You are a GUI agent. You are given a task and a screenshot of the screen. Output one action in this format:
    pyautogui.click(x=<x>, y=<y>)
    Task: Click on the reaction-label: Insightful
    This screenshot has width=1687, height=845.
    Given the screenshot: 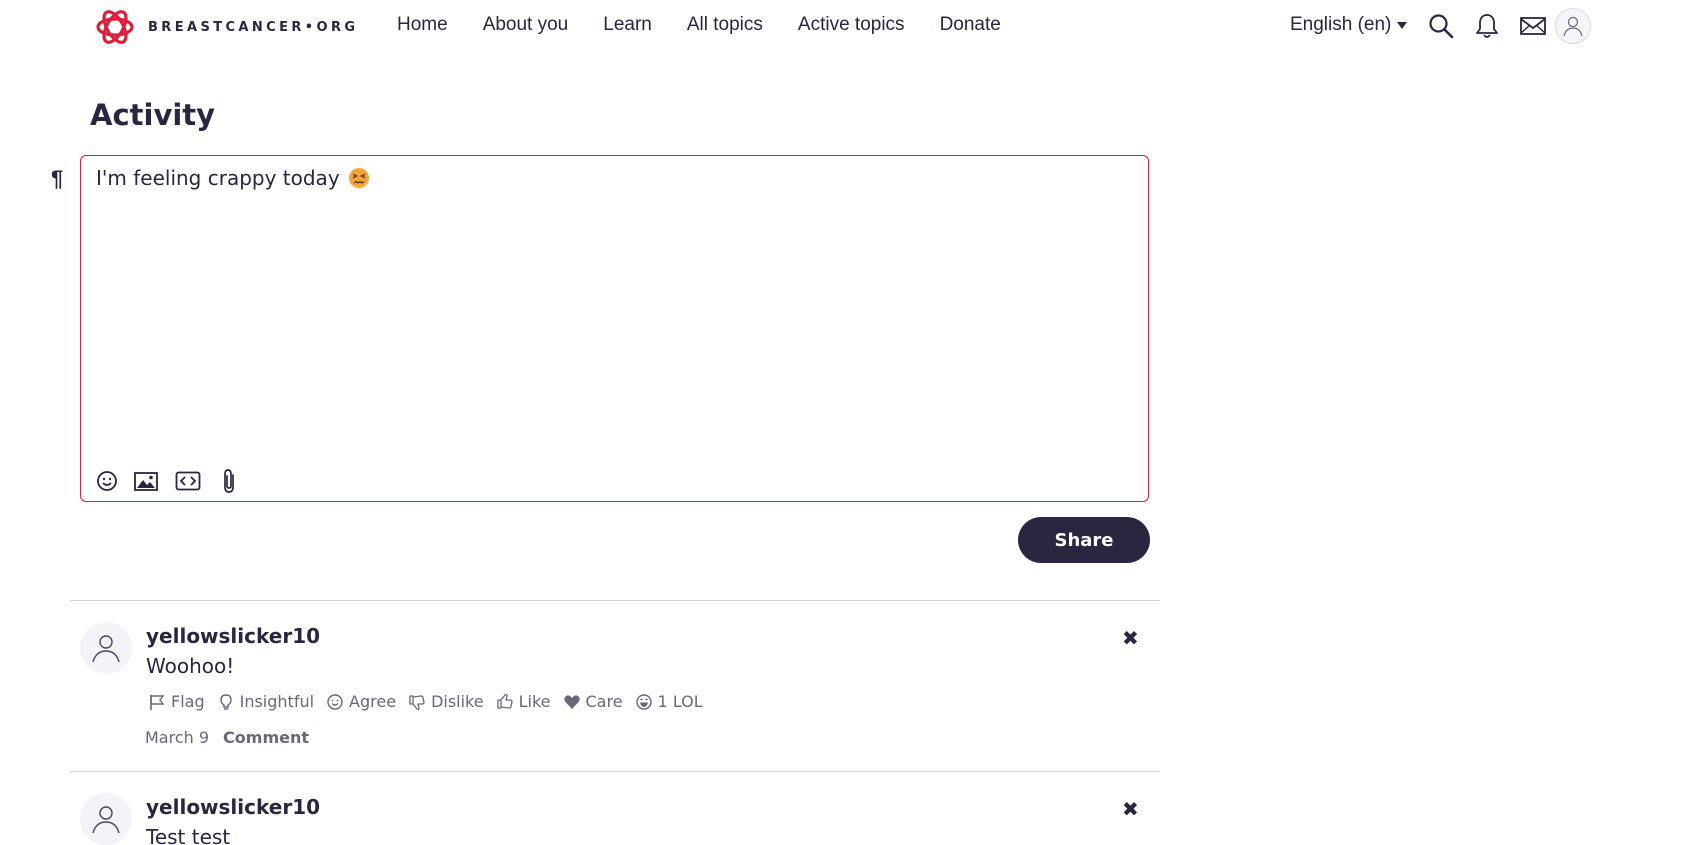 What is the action you would take?
    pyautogui.click(x=277, y=701)
    